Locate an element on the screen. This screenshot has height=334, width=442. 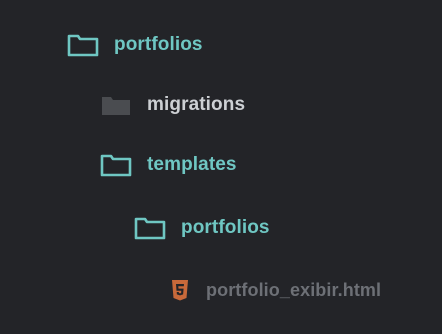
tree-item-templates: templates is located at coordinates (168, 165).